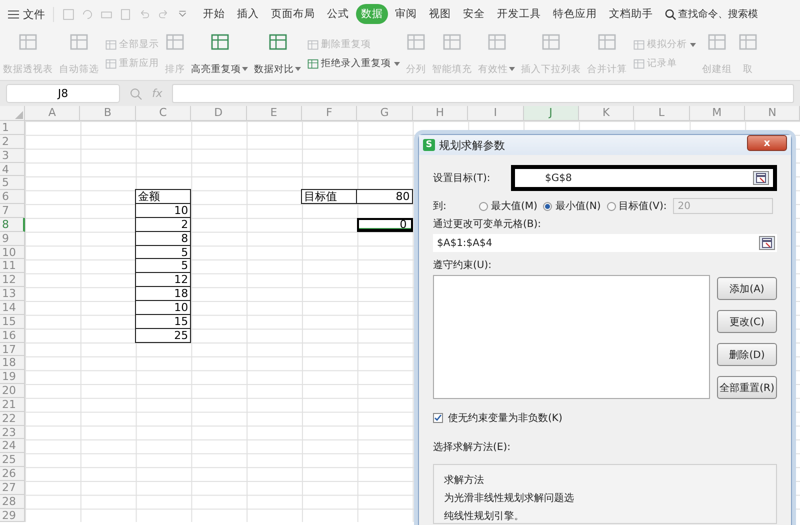 The width and height of the screenshot is (800, 525). I want to click on row-header: 29, so click(12, 515).